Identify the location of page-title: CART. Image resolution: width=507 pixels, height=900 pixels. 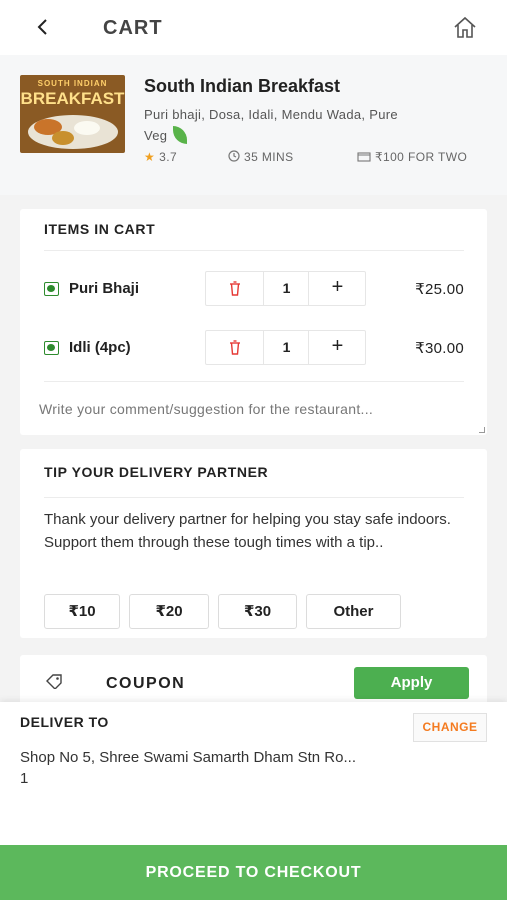
(133, 28).